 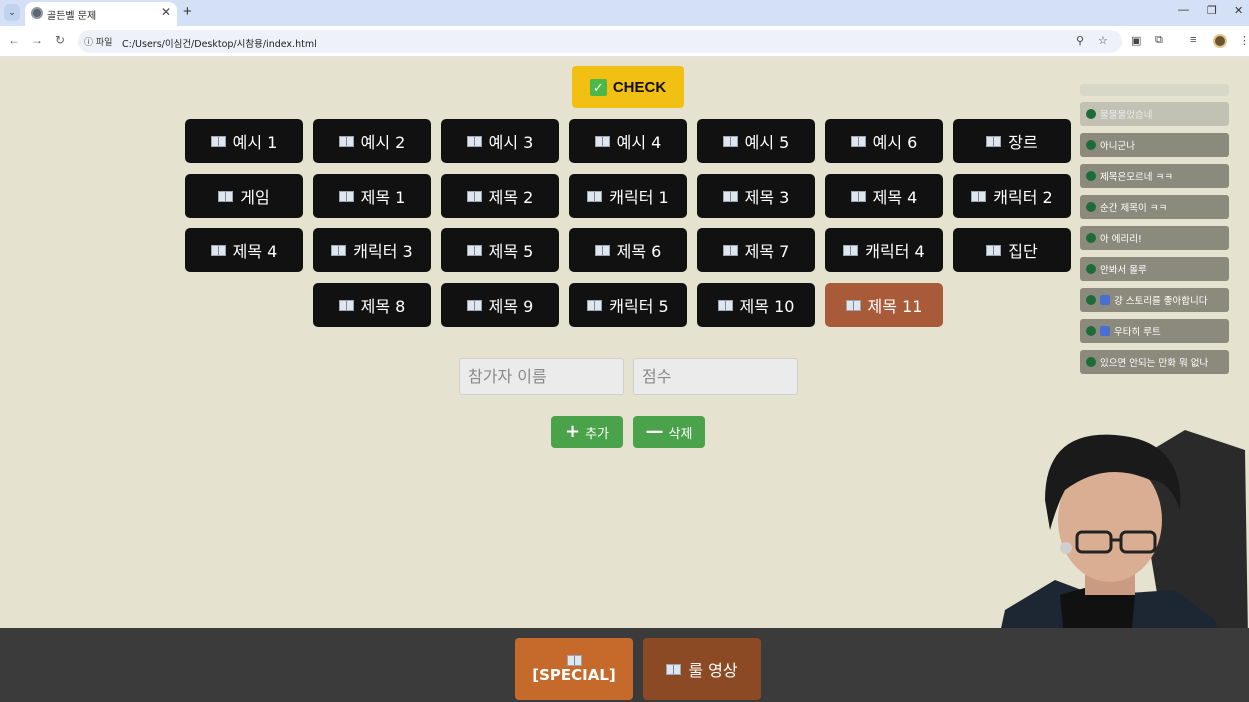 I want to click on question-button: 캐릭터 3, so click(x=372, y=250).